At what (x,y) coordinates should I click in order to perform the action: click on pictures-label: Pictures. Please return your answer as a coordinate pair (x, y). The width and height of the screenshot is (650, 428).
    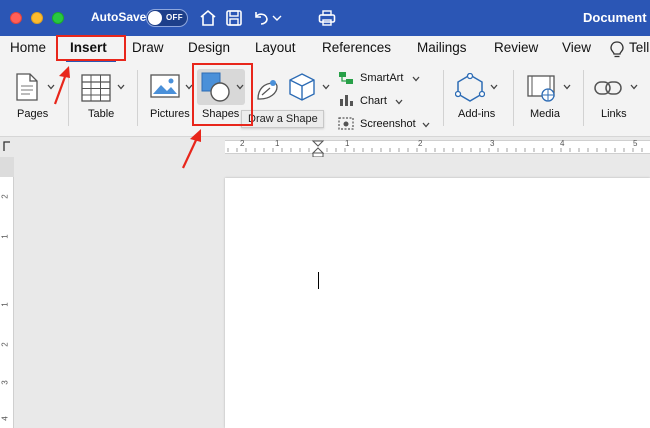
    Looking at the image, I should click on (170, 114).